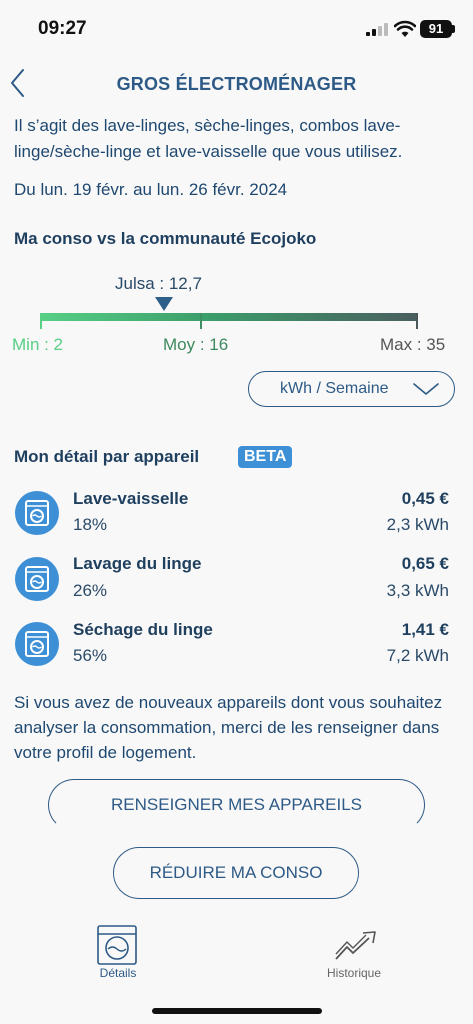 The height and width of the screenshot is (1024, 473). What do you see at coordinates (236, 84) in the screenshot?
I see `page-title: GROS ÉLECTROMÉNAGER` at bounding box center [236, 84].